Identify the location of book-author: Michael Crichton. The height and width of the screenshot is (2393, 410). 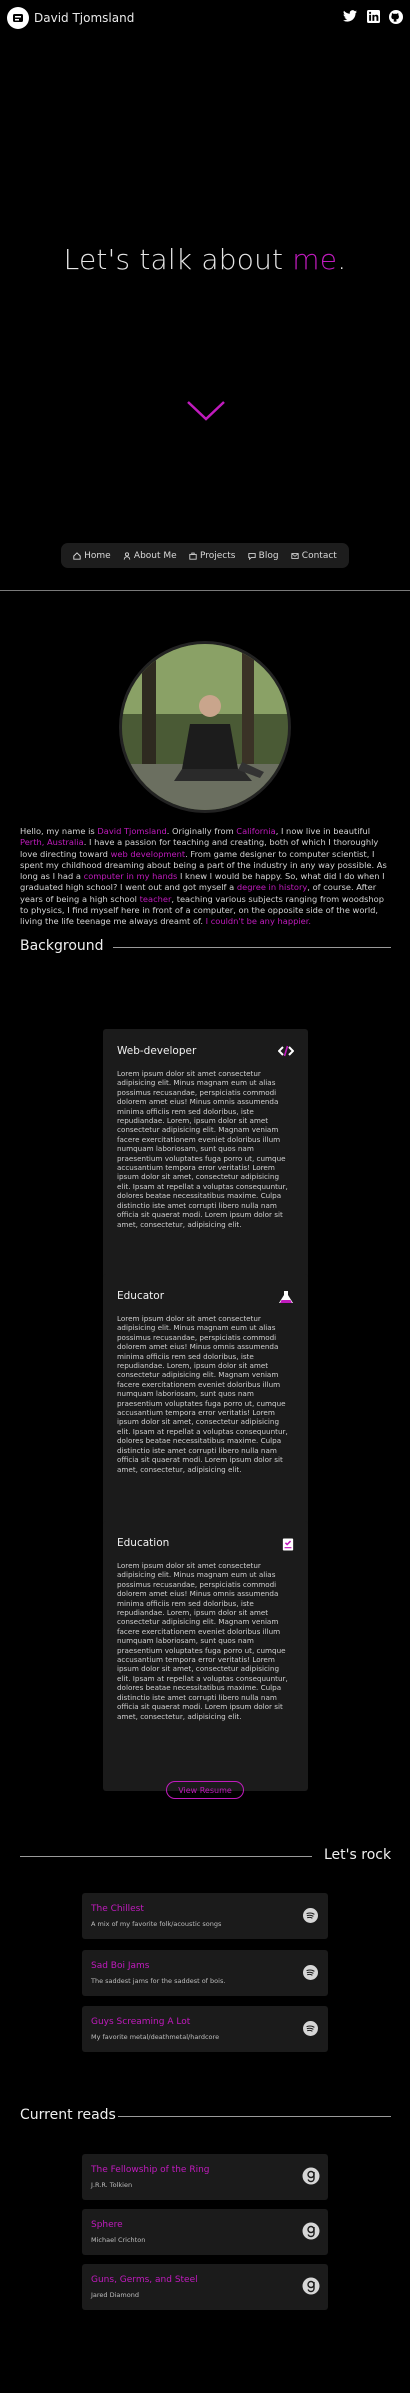
(118, 2240).